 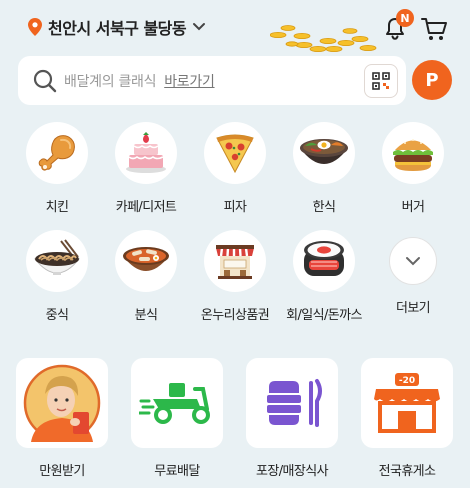 I want to click on location-pin-icon, so click(x=35, y=27).